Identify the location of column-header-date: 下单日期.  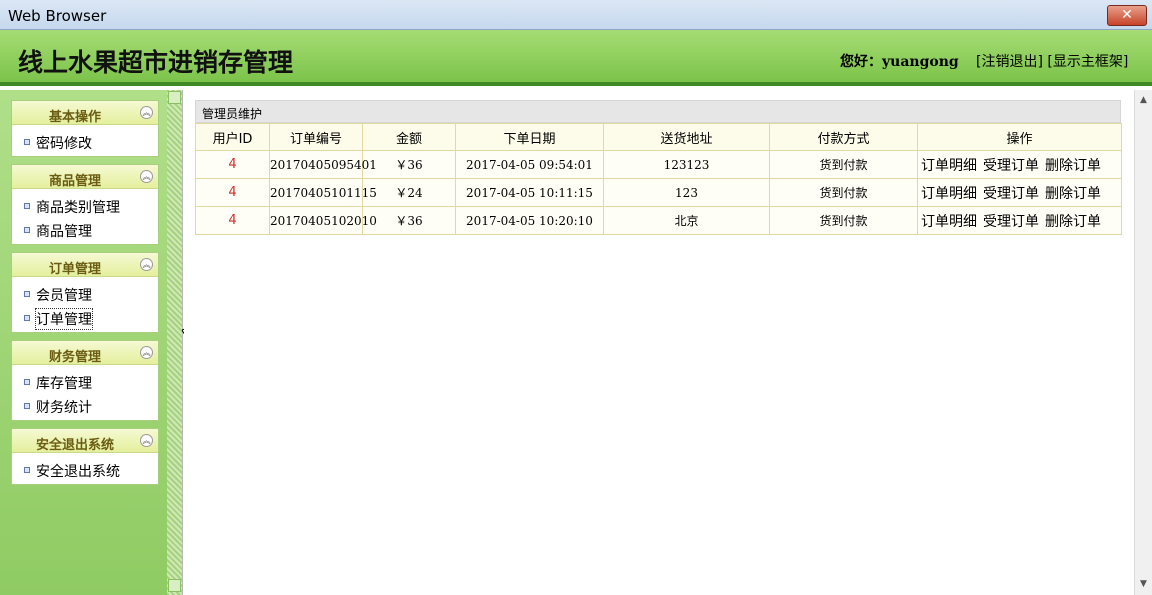
(529, 137).